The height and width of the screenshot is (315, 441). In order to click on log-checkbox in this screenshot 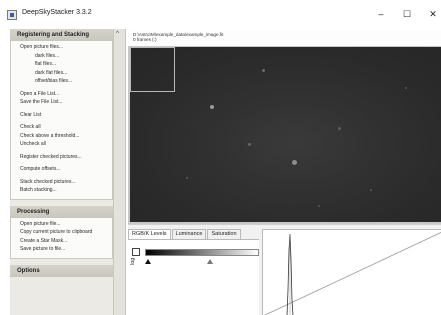, I will do `click(136, 252)`.